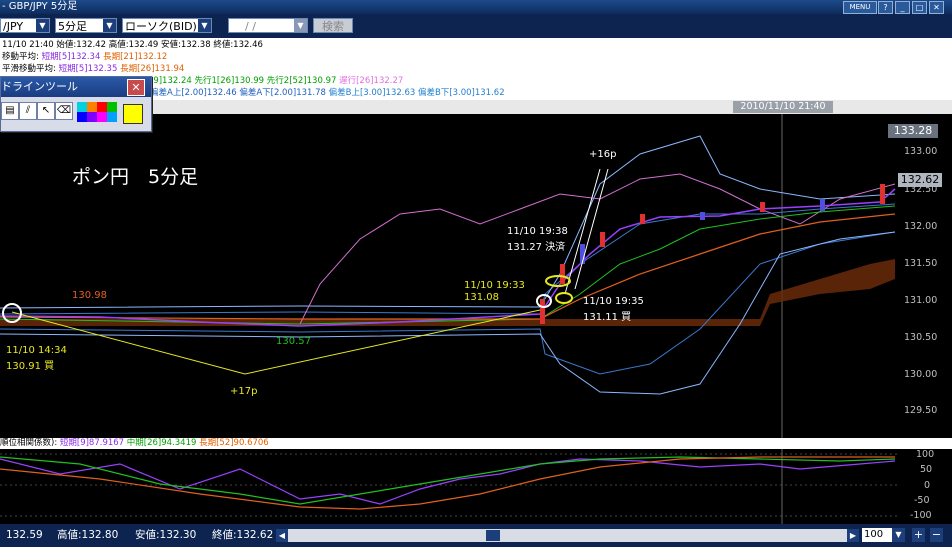 This screenshot has width=952, height=547. What do you see at coordinates (874, 534) in the screenshot?
I see `zoom-value: 100` at bounding box center [874, 534].